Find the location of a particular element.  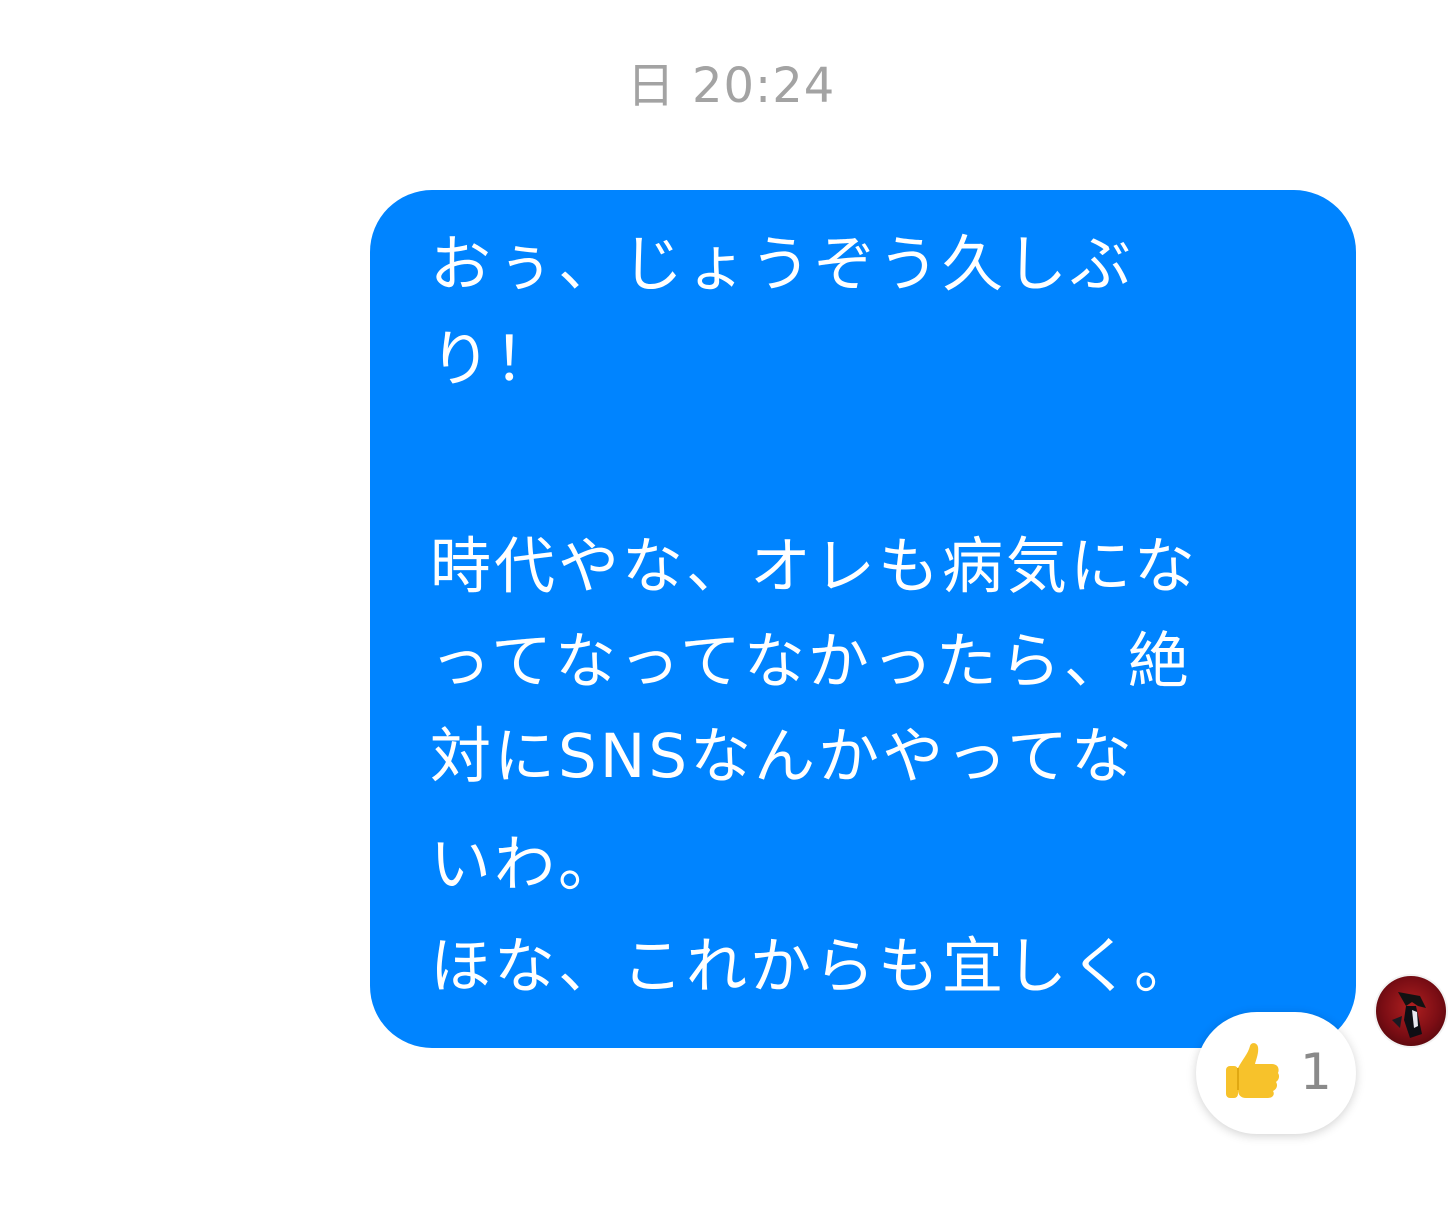

reaction-badge: 1 is located at coordinates (1276, 1073).